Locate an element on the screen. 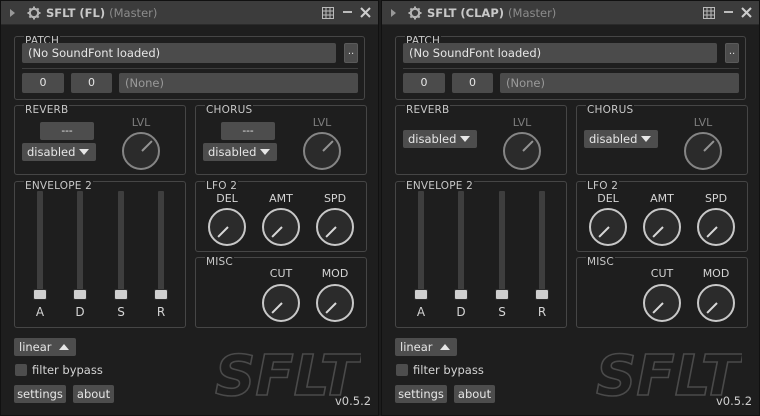  release-slider-label: R is located at coordinates (542, 312).